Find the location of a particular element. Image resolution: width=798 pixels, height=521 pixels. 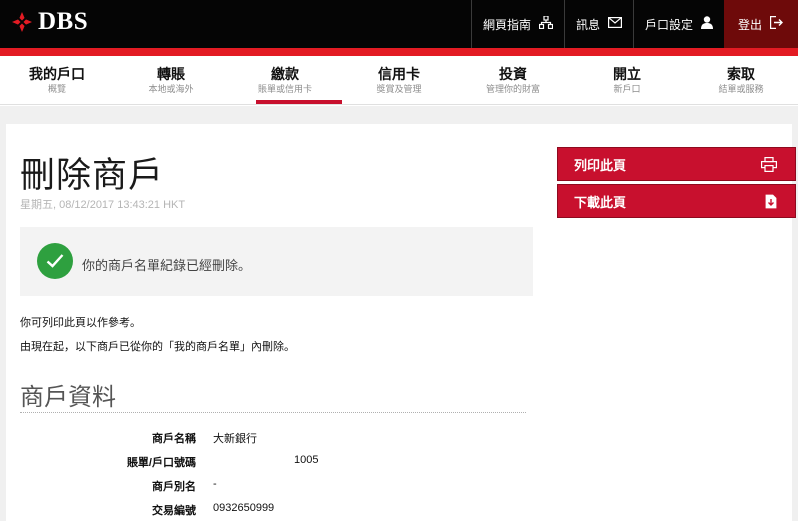

site-guide-link: 網頁指南 is located at coordinates (517, 24).